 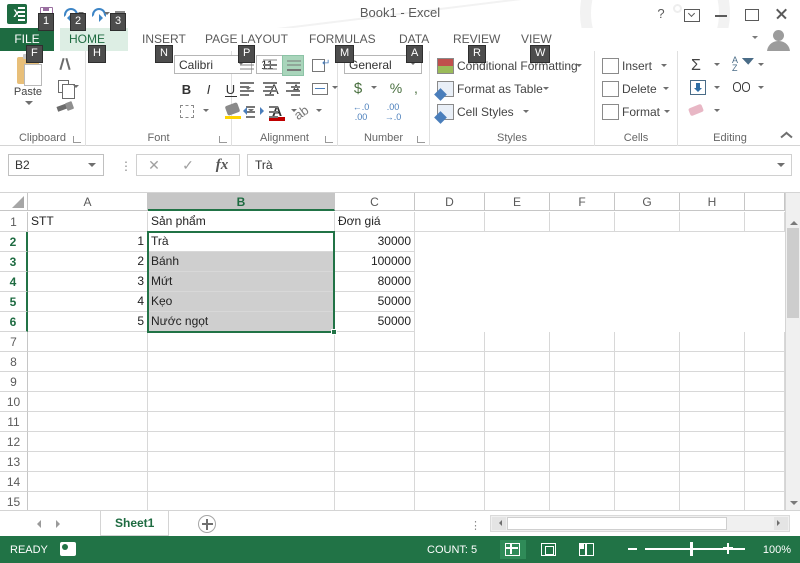 What do you see at coordinates (247, 88) in the screenshot?
I see `align-left-button` at bounding box center [247, 88].